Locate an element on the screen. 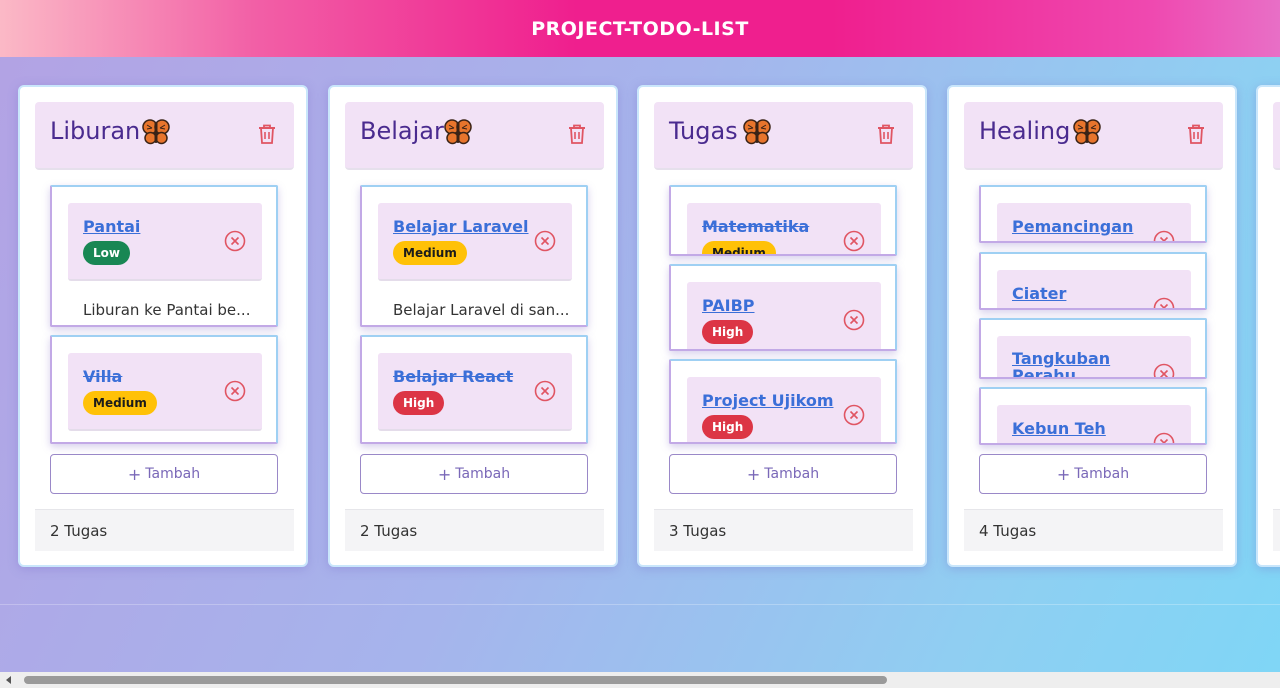 This screenshot has height=688, width=1280. task-card: Villa Medium is located at coordinates (164, 389).